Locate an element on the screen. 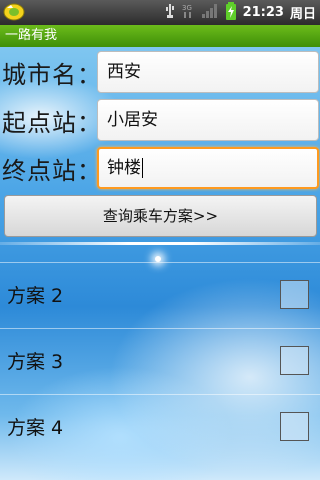 This screenshot has width=320, height=480. clock-day: 周日 is located at coordinates (302, 14).